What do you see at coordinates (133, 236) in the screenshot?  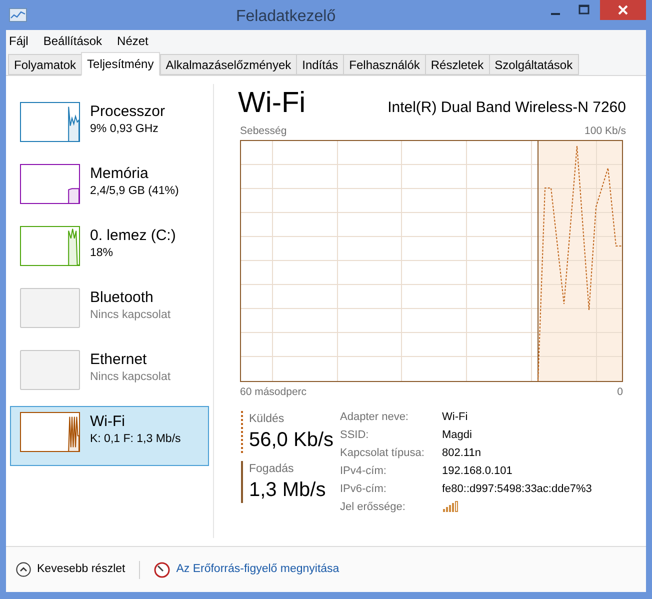 I see `item-name: 0. lemez (C:)` at bounding box center [133, 236].